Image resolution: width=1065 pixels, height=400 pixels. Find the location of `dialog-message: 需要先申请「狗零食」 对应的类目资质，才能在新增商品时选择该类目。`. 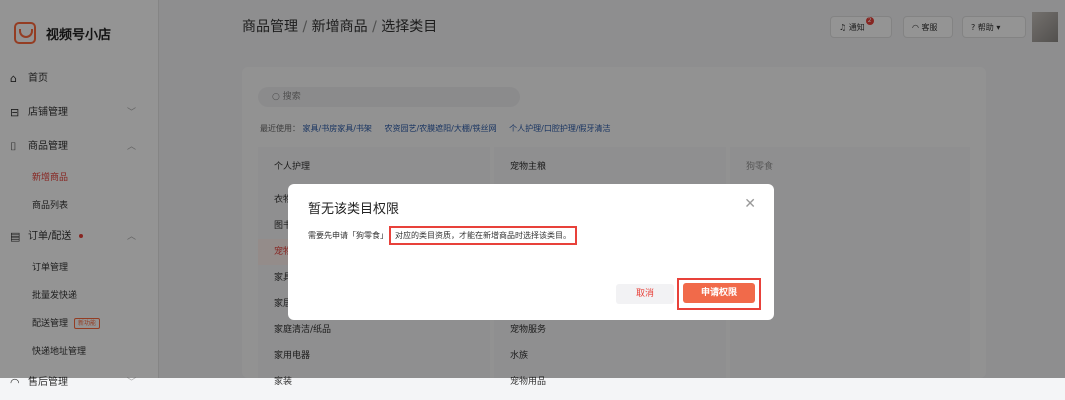

dialog-message: 需要先申请「狗零食」 对应的类目资质，才能在新增商品时选择该类目。 is located at coordinates (442, 235).